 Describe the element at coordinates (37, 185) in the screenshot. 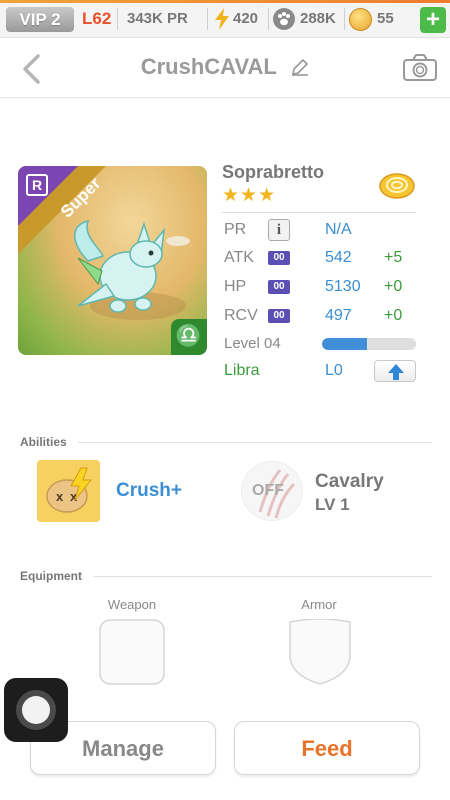

I see `rarity-badge: R` at that location.